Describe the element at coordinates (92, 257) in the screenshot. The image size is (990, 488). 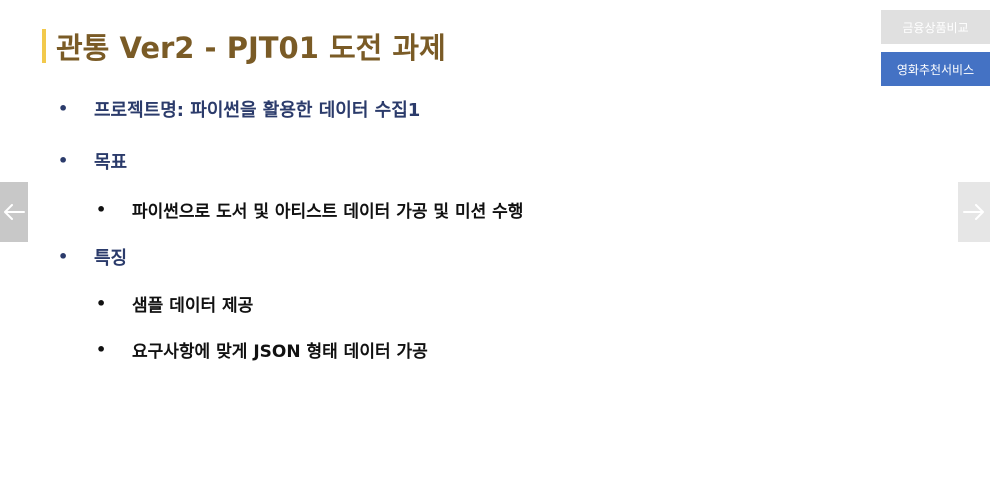
I see `bullet-features-heading: • 특징` at that location.